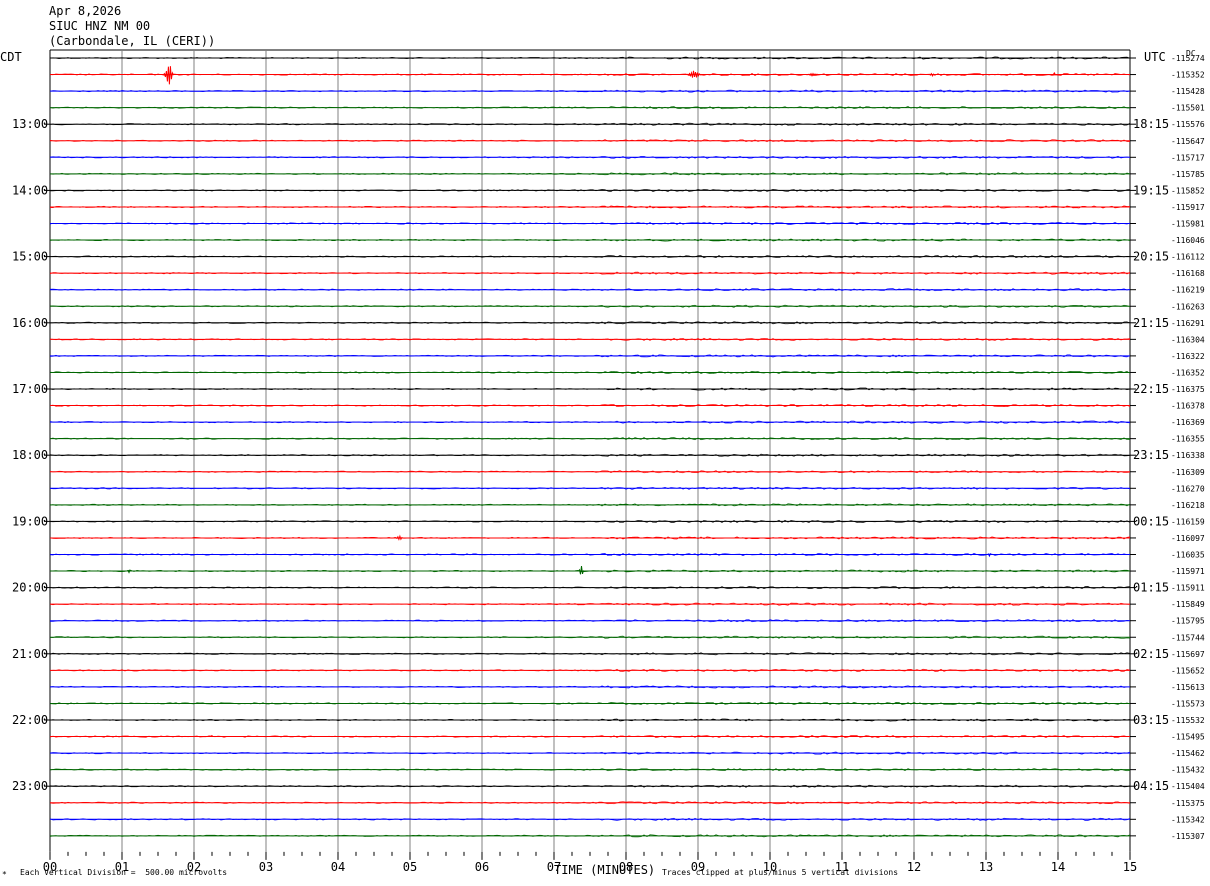 The height and width of the screenshot is (886, 1210). I want to click on dc-offset-label: -115342, so click(1188, 819).